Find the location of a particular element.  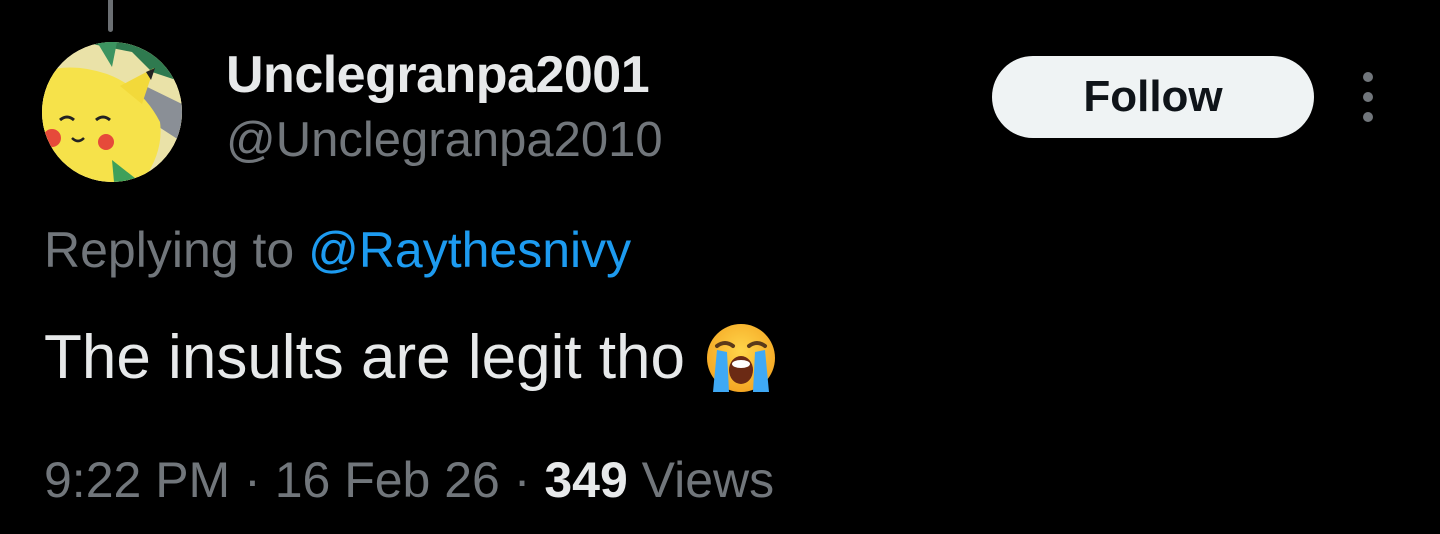

loudly-crying-face-icon is located at coordinates (741, 358).